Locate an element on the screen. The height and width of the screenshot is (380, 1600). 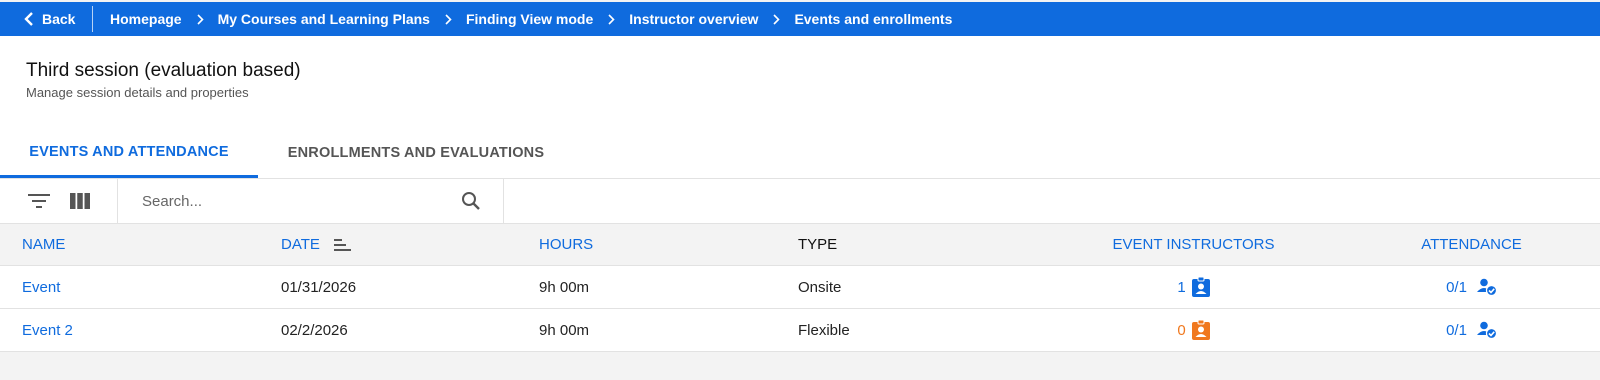
breadcrumb-events-enrollments: Events and enrollments is located at coordinates (873, 19).